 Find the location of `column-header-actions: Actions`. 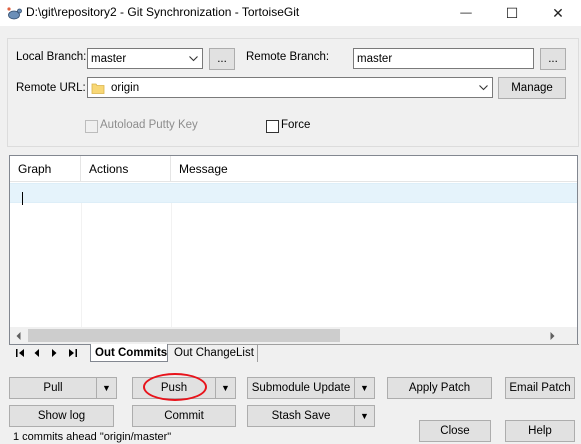

column-header-actions: Actions is located at coordinates (126, 169).